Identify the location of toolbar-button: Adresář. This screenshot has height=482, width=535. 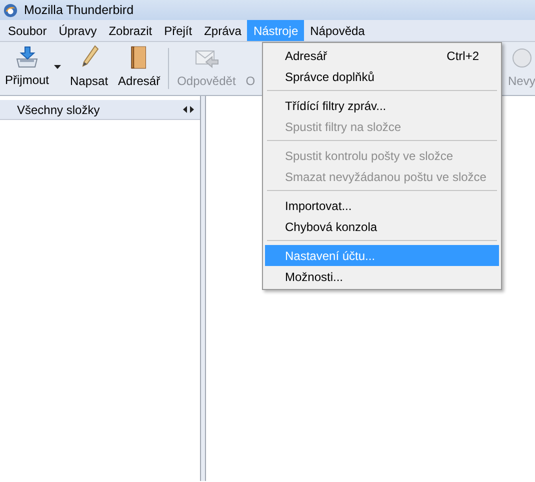
(139, 68).